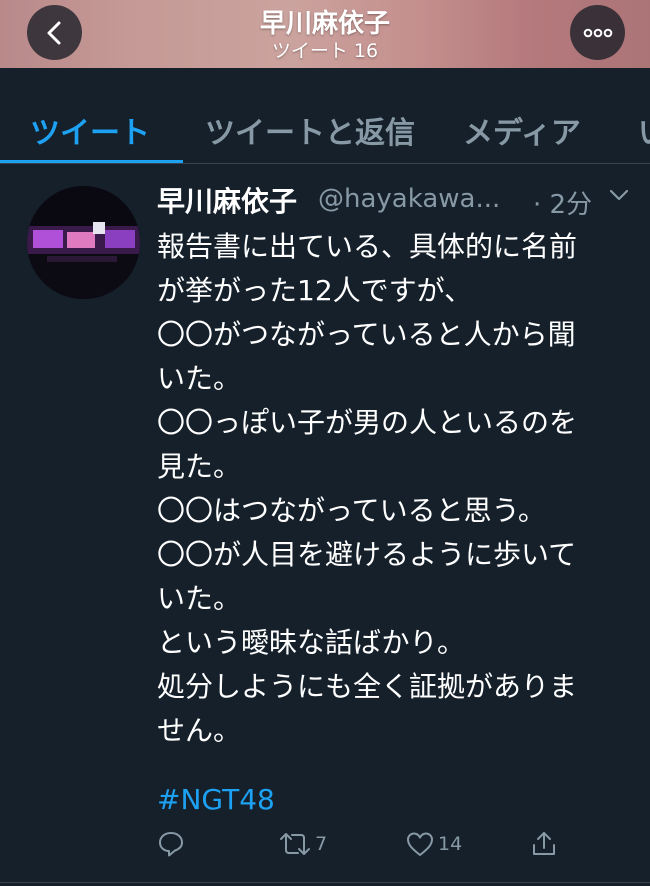 Image resolution: width=650 pixels, height=886 pixels. What do you see at coordinates (315, 290) in the screenshot?
I see `tweet-line: が挙がった12人ですが、` at bounding box center [315, 290].